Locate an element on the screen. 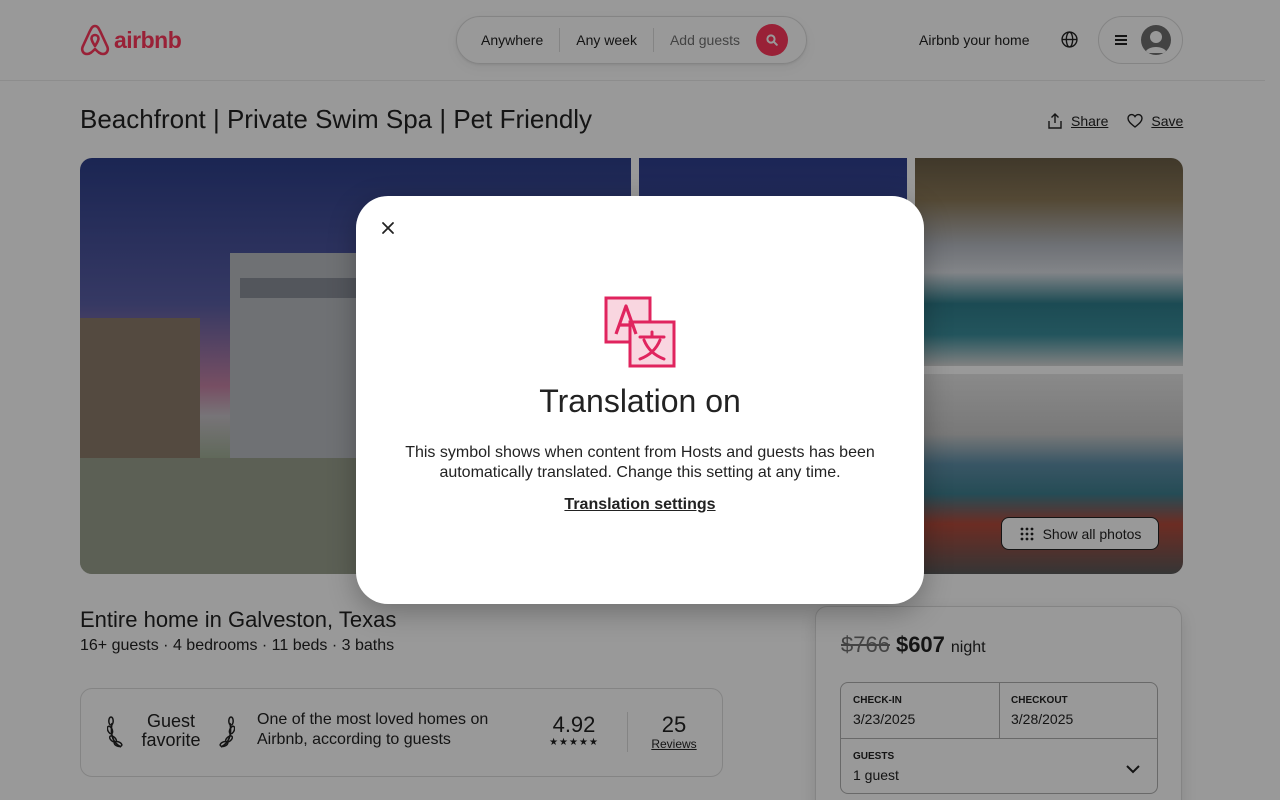  close-icon is located at coordinates (388, 228).